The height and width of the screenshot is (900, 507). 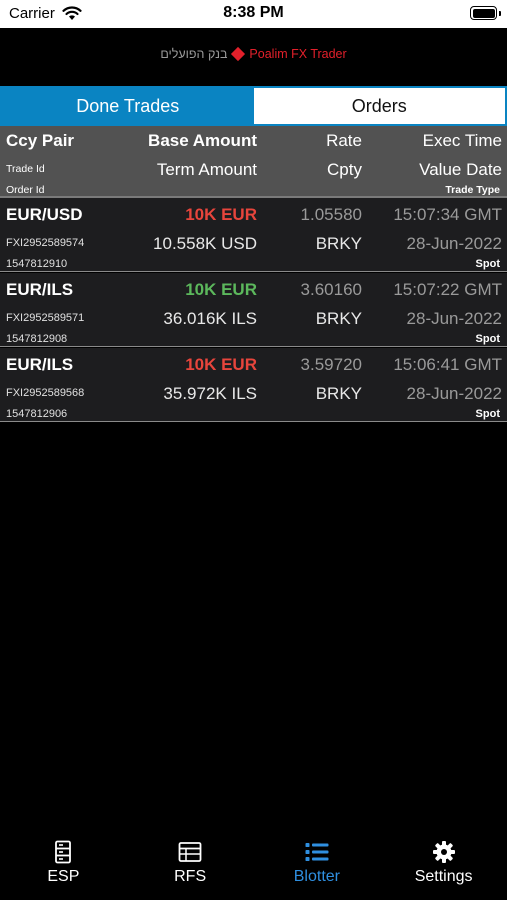 I want to click on clock: 8:38 PM, so click(x=253, y=12).